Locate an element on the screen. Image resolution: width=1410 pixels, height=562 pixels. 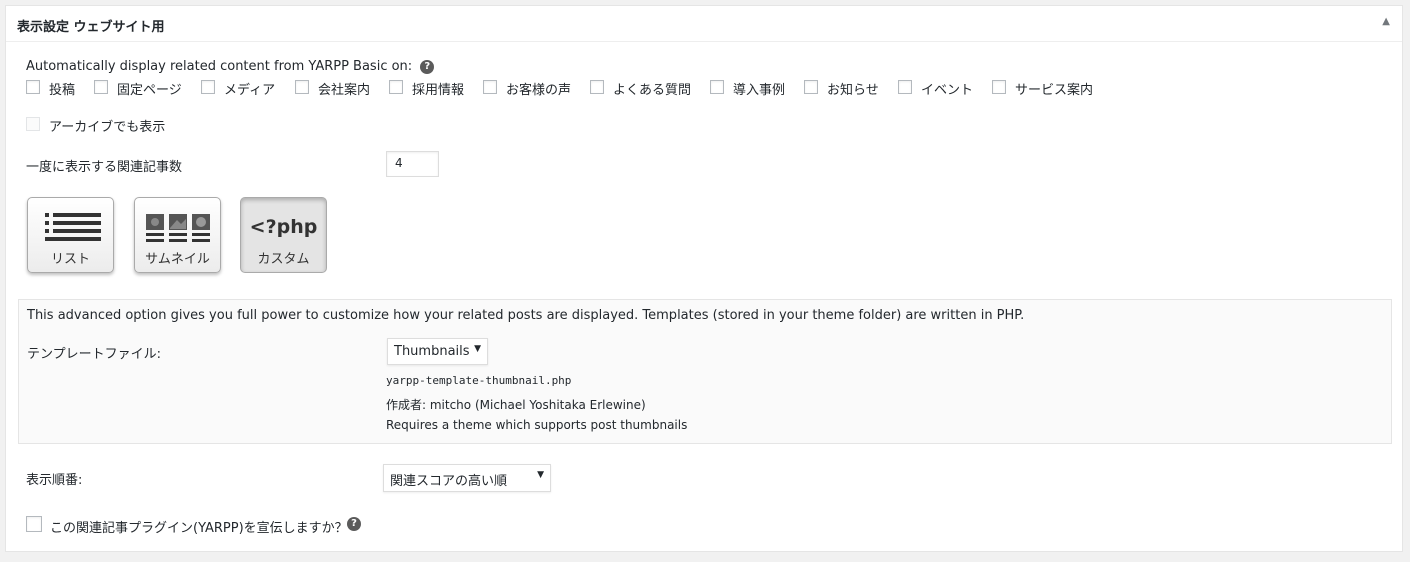
php-icon: <?php is located at coordinates (283, 227).